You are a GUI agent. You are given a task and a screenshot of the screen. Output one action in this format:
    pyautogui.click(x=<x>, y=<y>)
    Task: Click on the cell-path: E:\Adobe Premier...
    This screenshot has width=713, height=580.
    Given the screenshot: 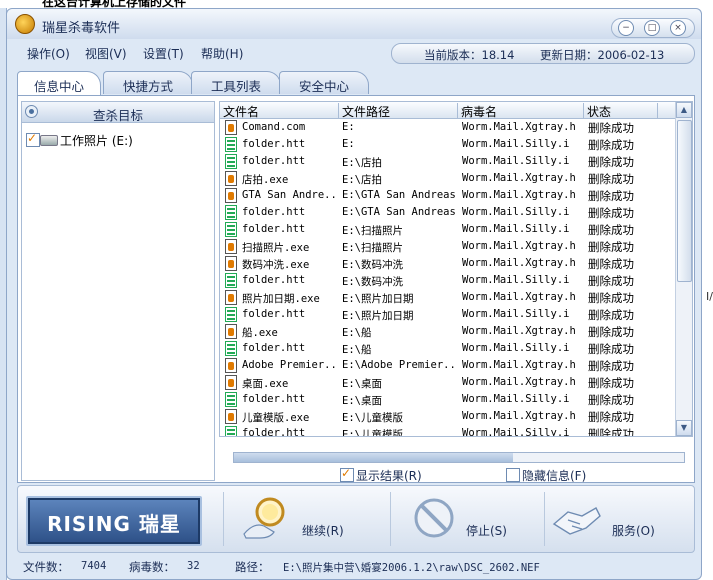 What is the action you would take?
    pyautogui.click(x=399, y=365)
    